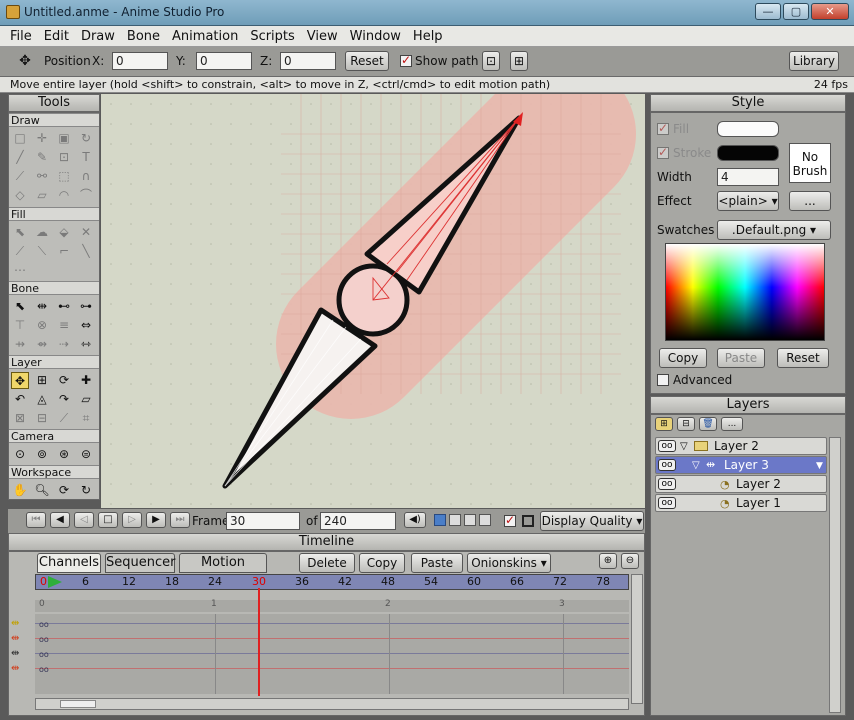  Describe the element at coordinates (64, 157) in the screenshot. I see `scale-points-icon: ⊡` at that location.